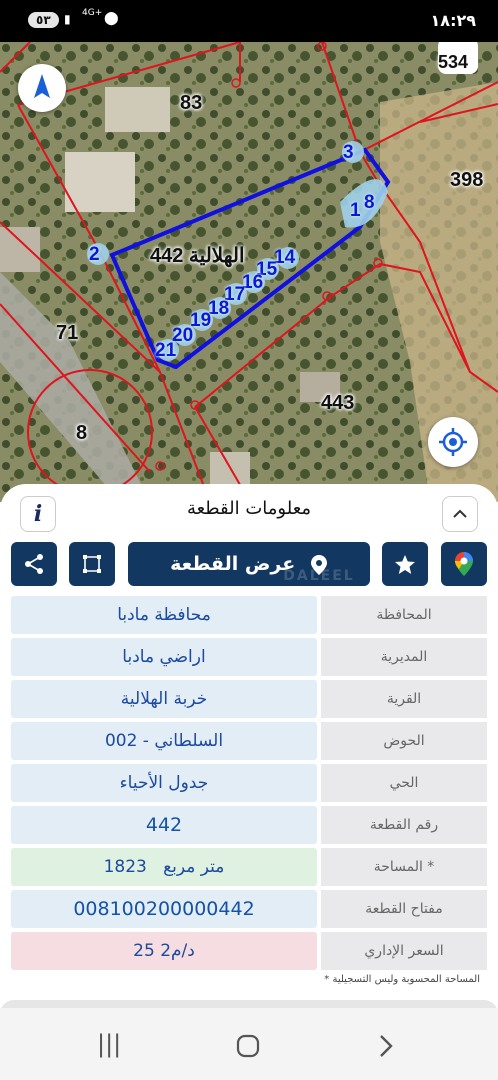 This screenshot has width=498, height=1080. Describe the element at coordinates (219, 308) in the screenshot. I see `vertex-number: 18` at that location.